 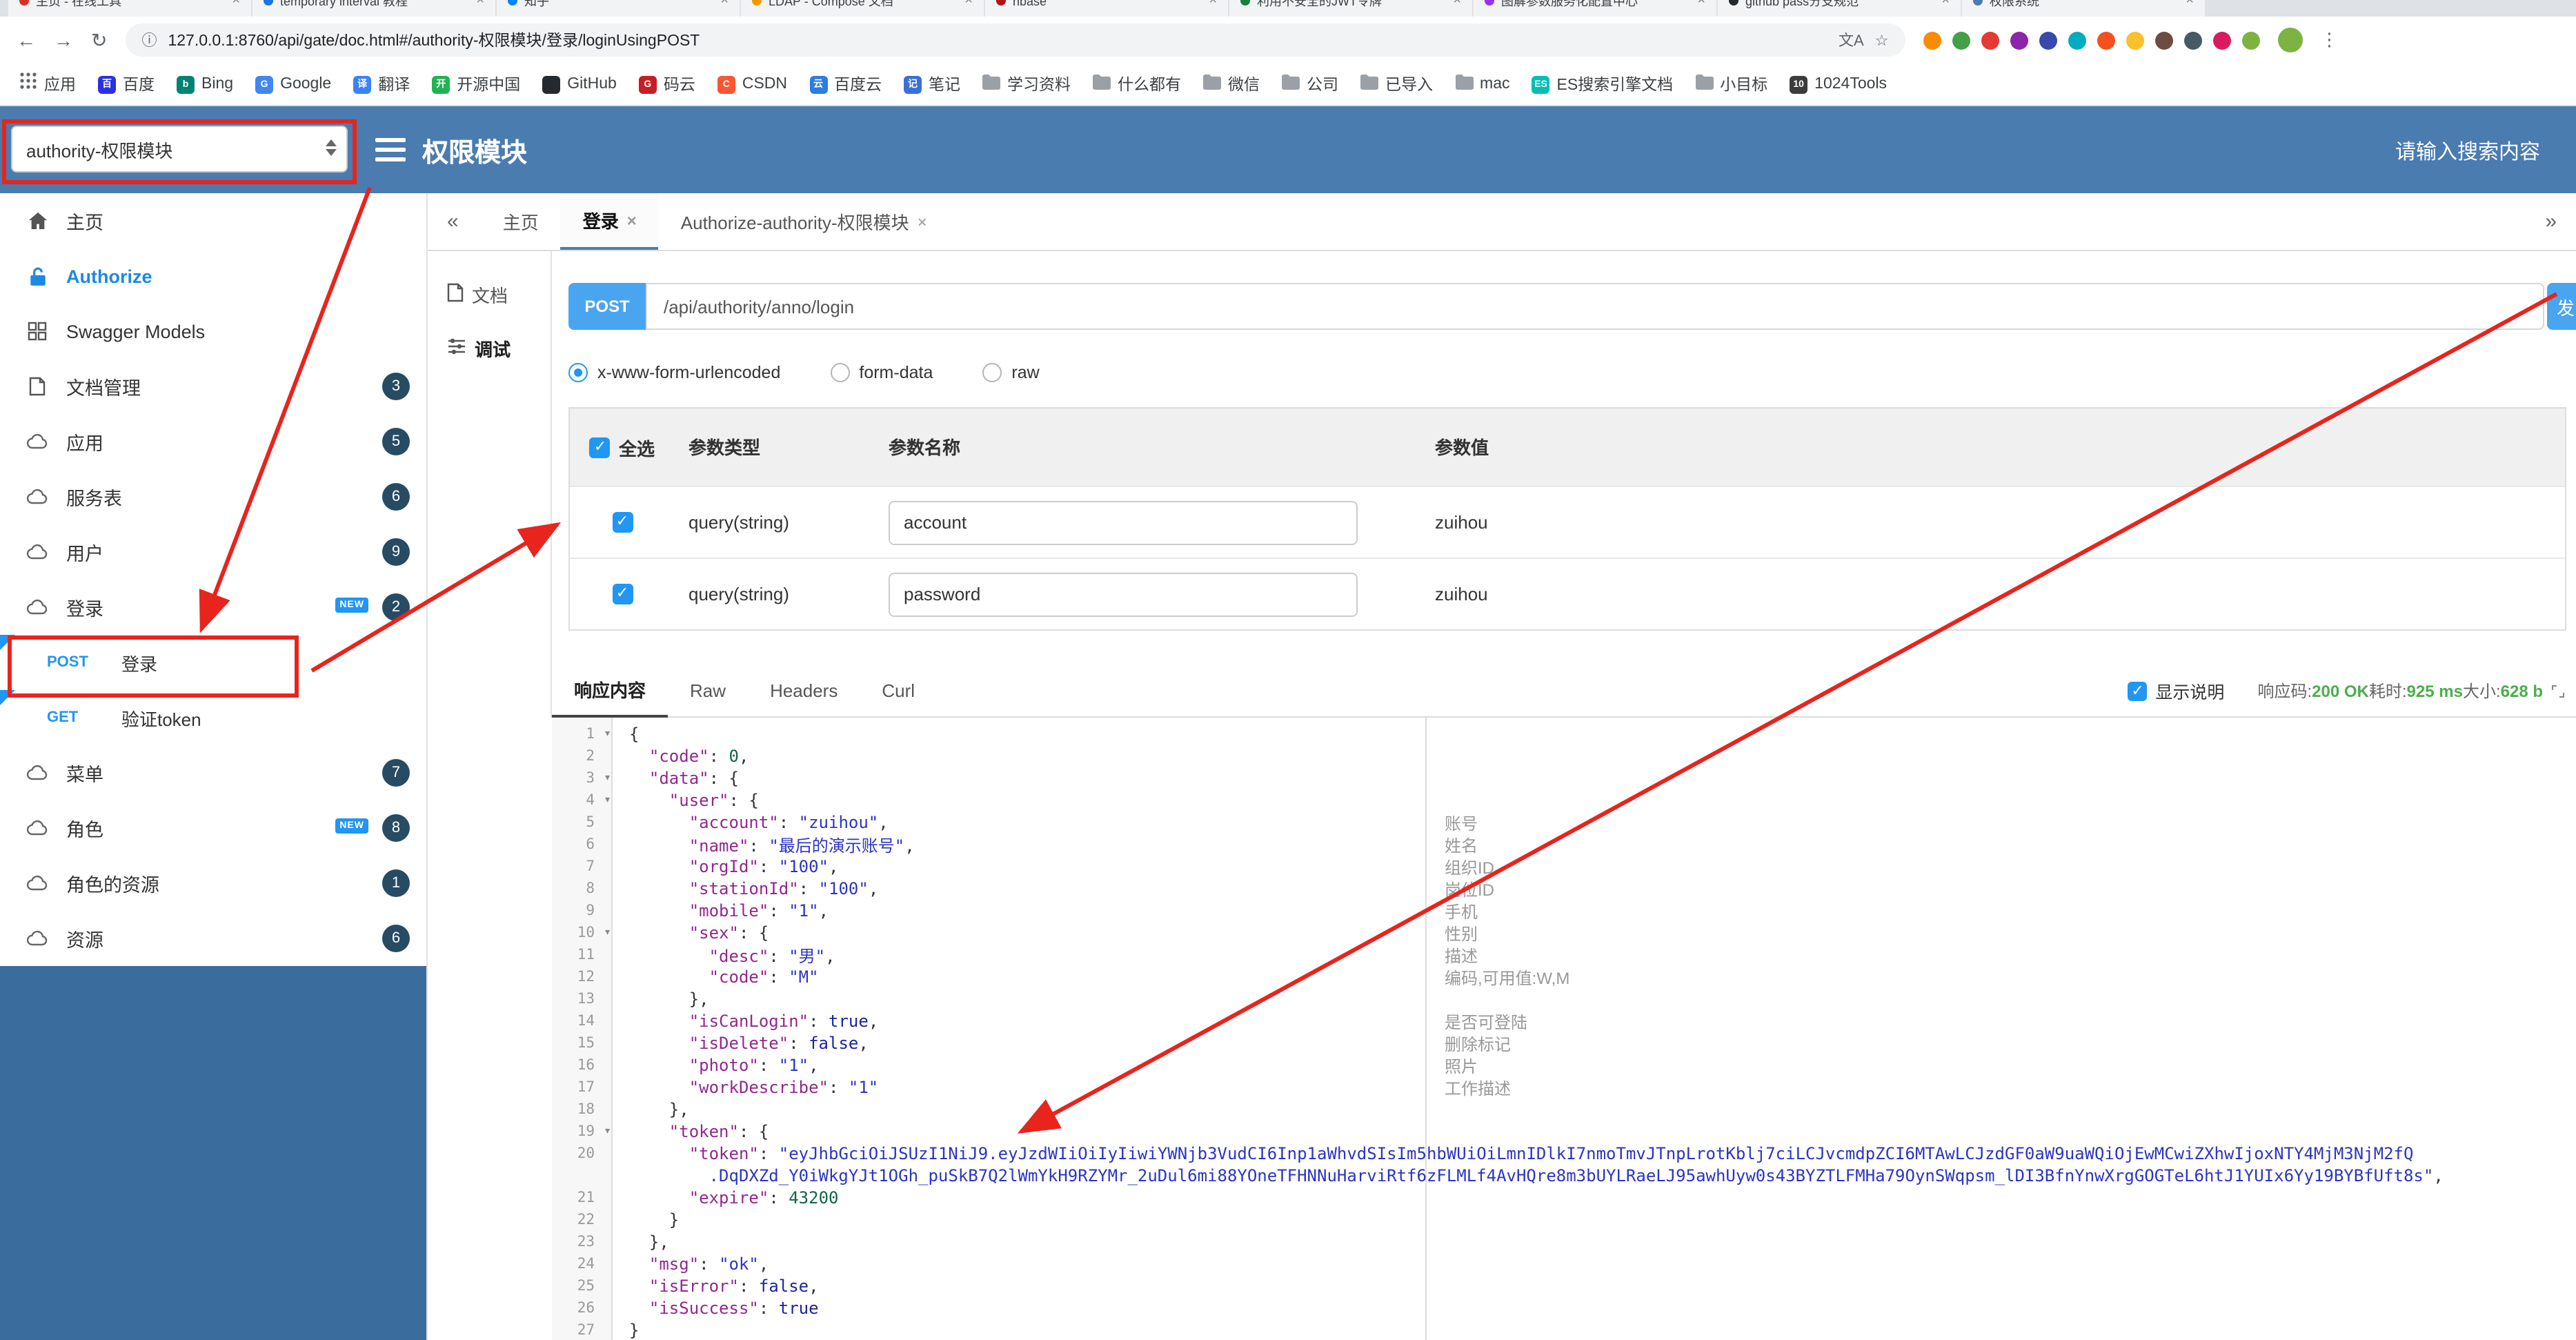 What do you see at coordinates (1123, 522) in the screenshot?
I see `param-name-input: account` at bounding box center [1123, 522].